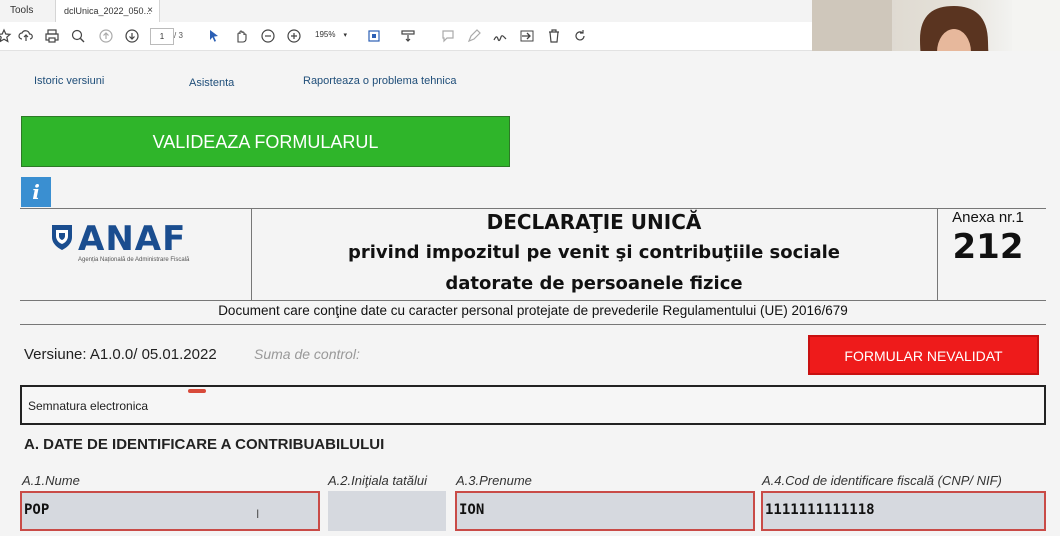 The height and width of the screenshot is (536, 1060). What do you see at coordinates (36, 192) in the screenshot?
I see `info-icon: i` at bounding box center [36, 192].